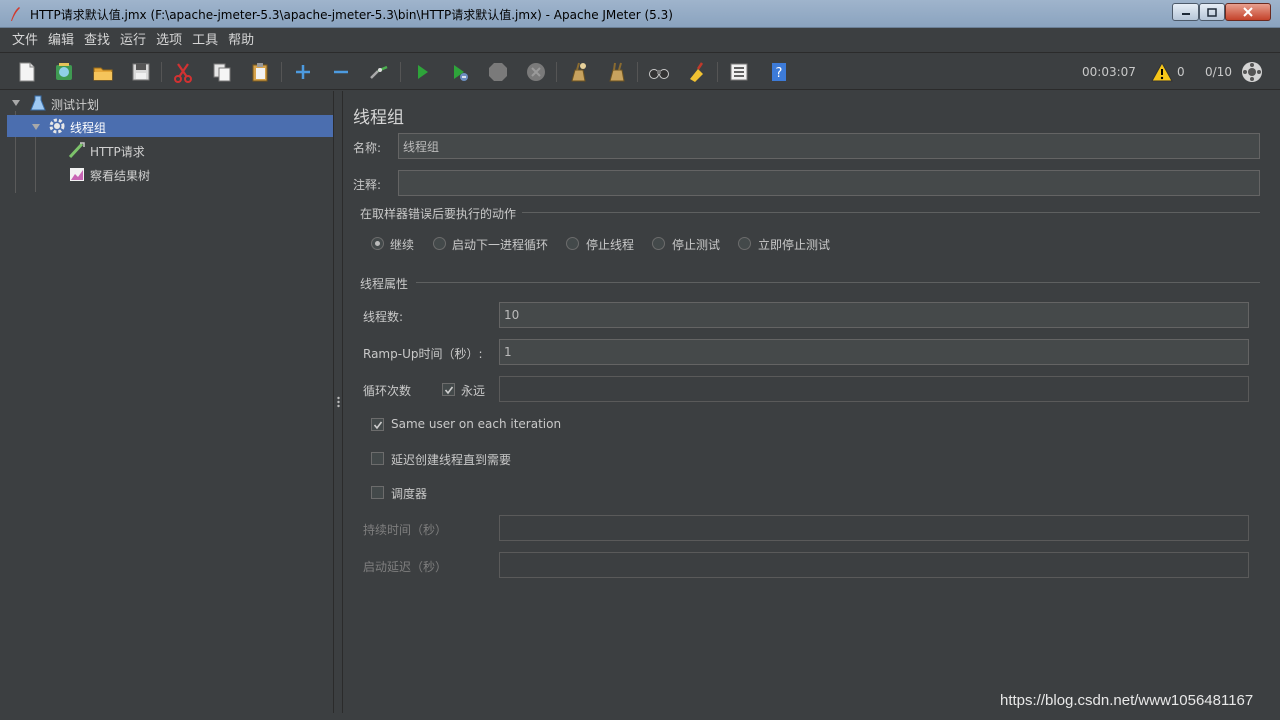 This screenshot has height=720, width=1280. Describe the element at coordinates (169, 41) in the screenshot. I see `menu-options: 选项` at that location.